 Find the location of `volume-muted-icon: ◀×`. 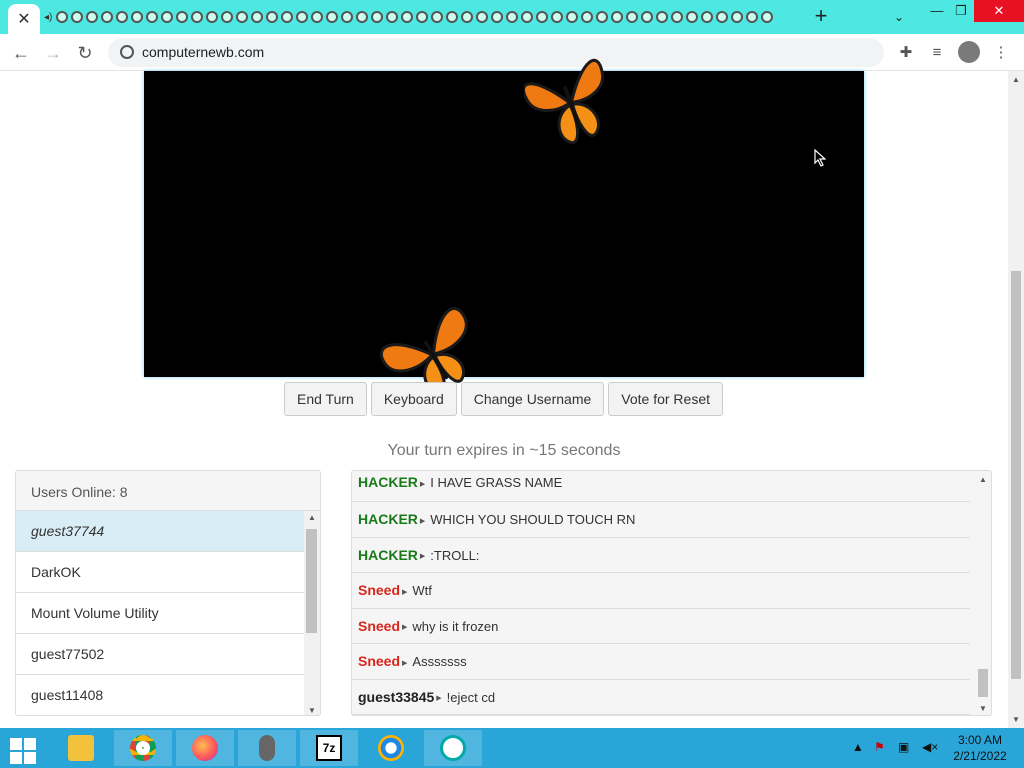

volume-muted-icon: ◀× is located at coordinates (930, 747).